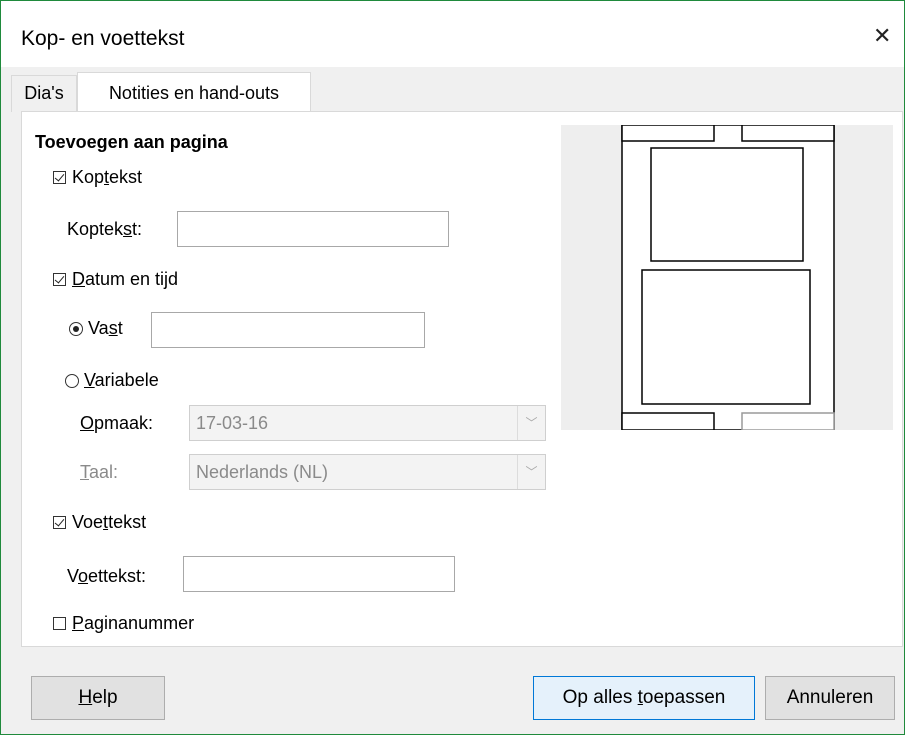 This screenshot has width=905, height=735. I want to click on preview-notes, so click(726, 337).